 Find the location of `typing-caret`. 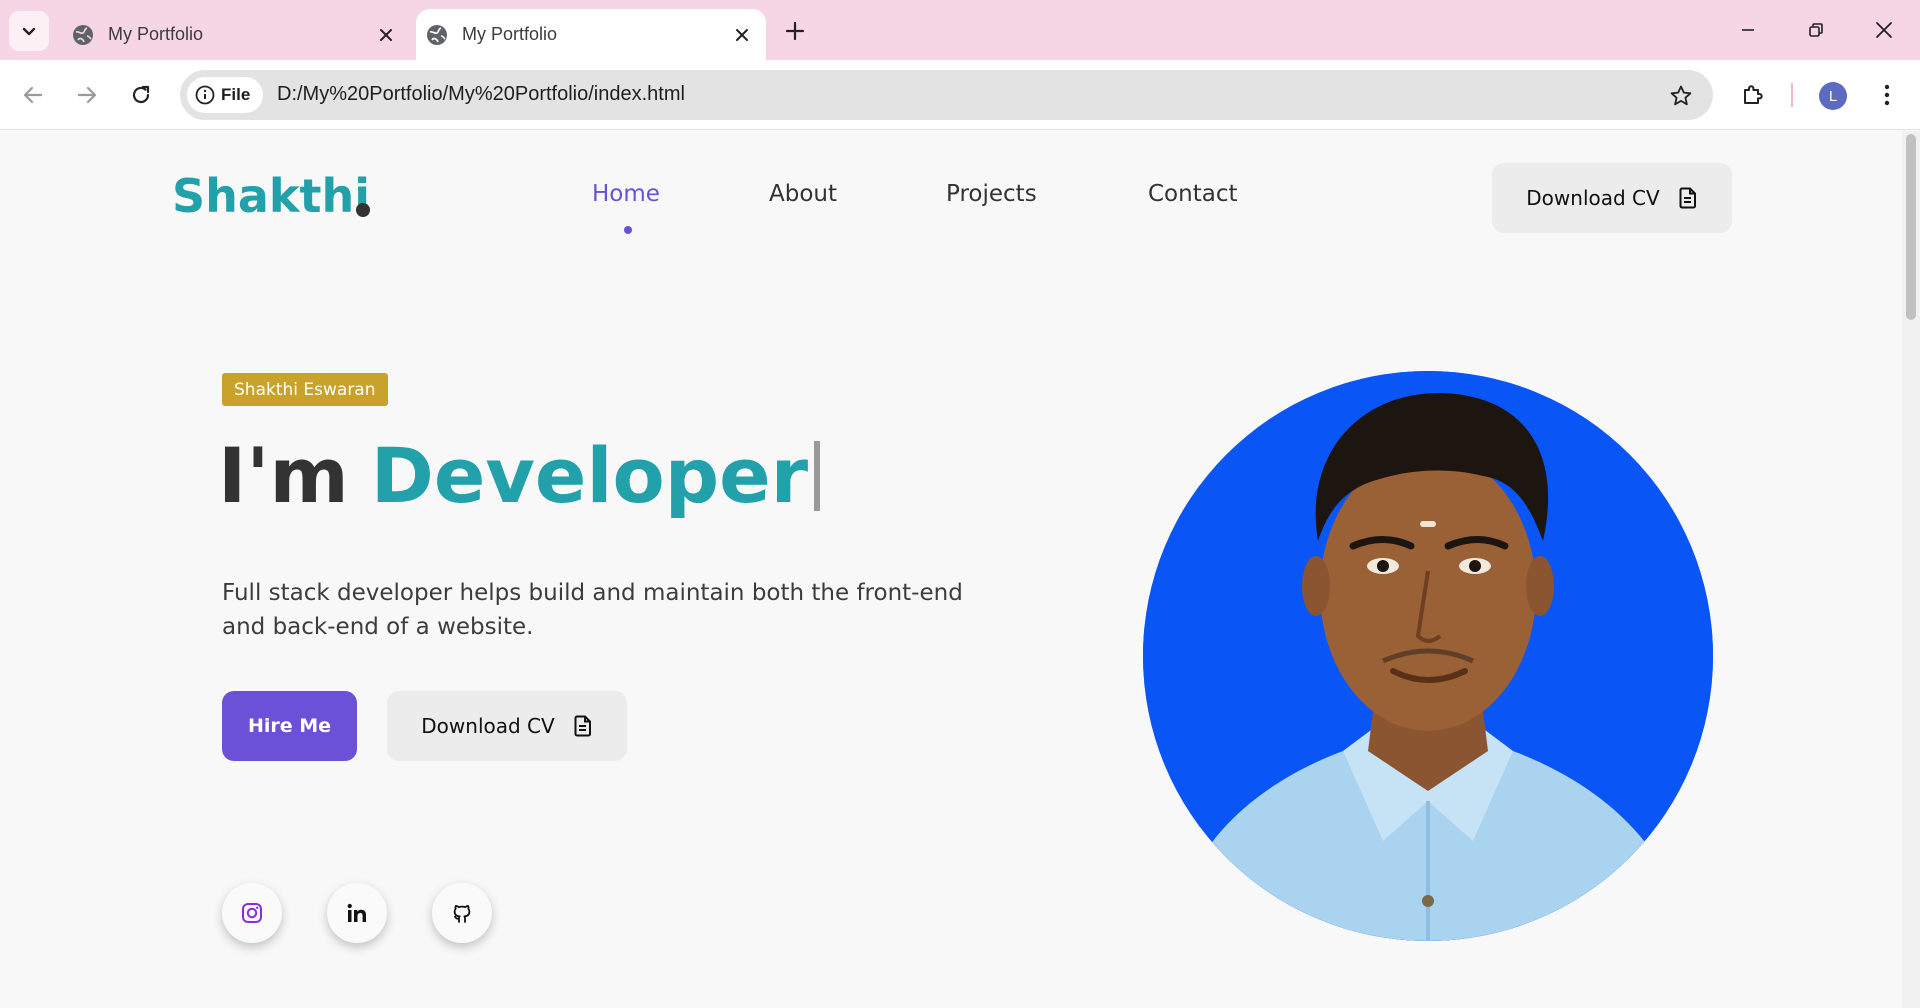

typing-caret is located at coordinates (817, 475).